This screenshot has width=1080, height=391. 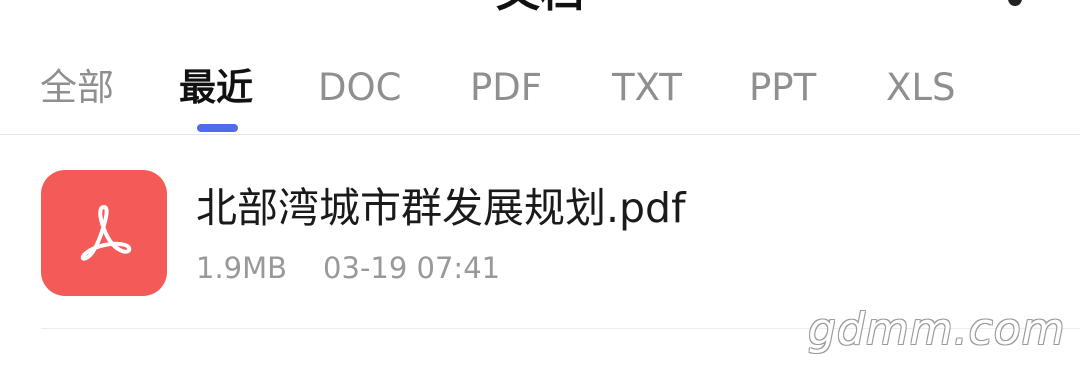 I want to click on active-tab-indicator, so click(x=217, y=128).